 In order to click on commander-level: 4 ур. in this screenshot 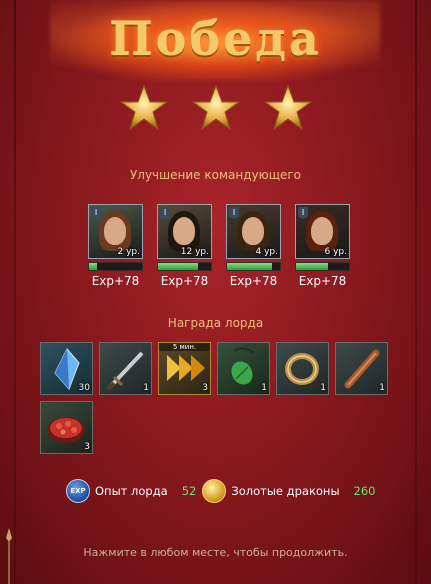, I will do `click(267, 252)`.